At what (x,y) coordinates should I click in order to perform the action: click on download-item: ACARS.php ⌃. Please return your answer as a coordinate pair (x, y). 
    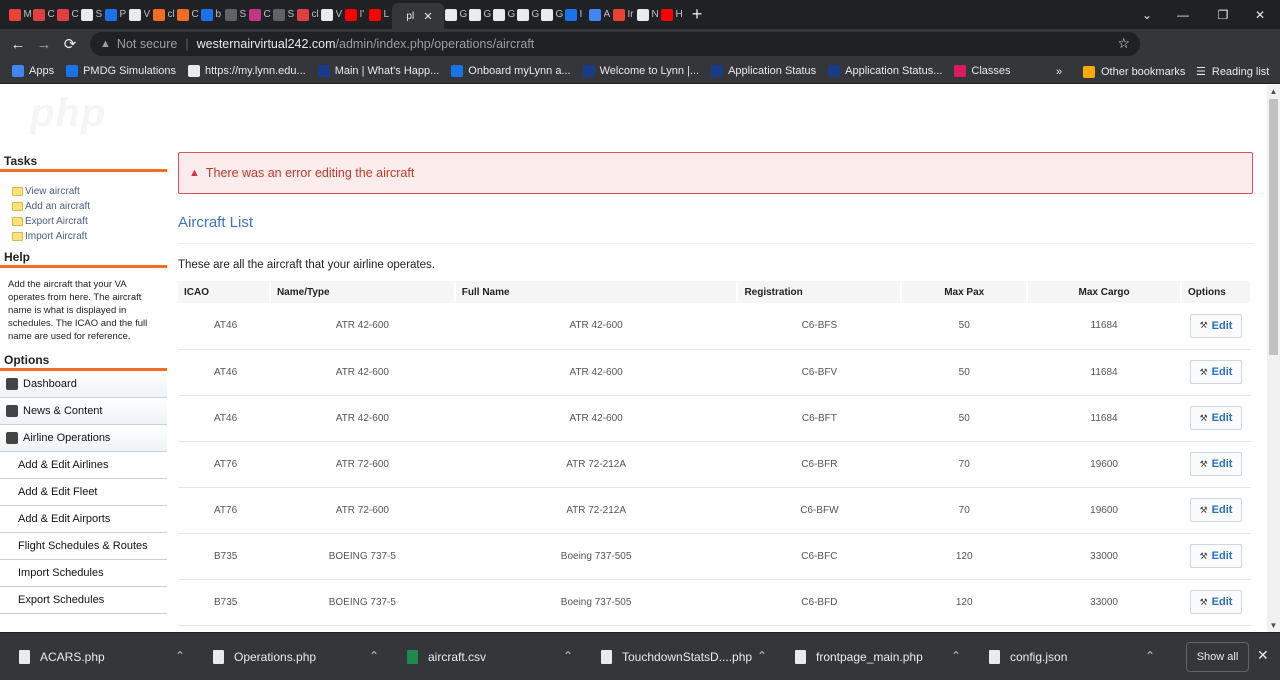
    Looking at the image, I should click on (109, 656).